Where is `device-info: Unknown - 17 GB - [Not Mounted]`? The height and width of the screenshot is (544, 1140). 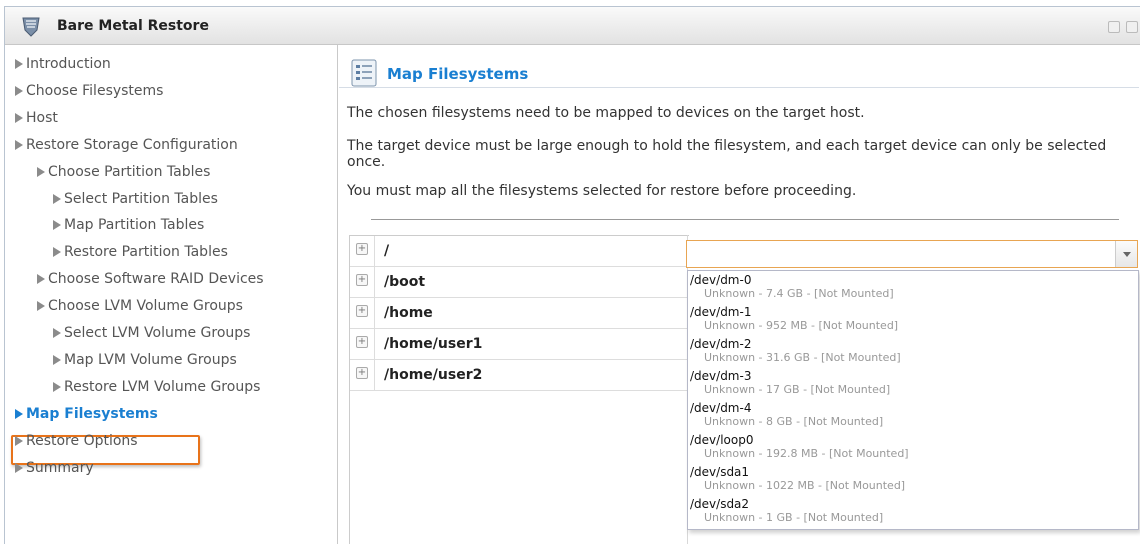 device-info: Unknown - 17 GB - [Not Mounted] is located at coordinates (797, 389).